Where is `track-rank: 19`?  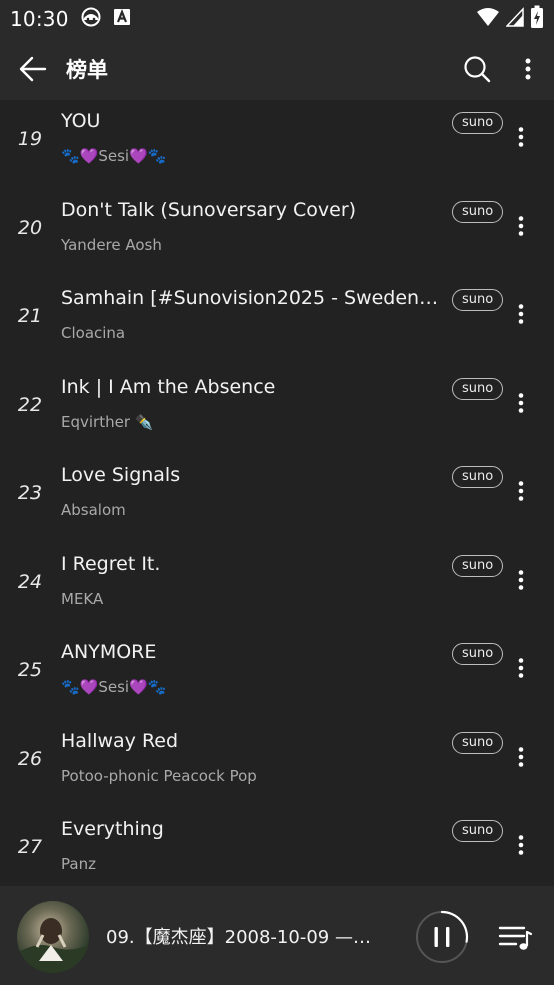
track-rank: 19 is located at coordinates (30, 139).